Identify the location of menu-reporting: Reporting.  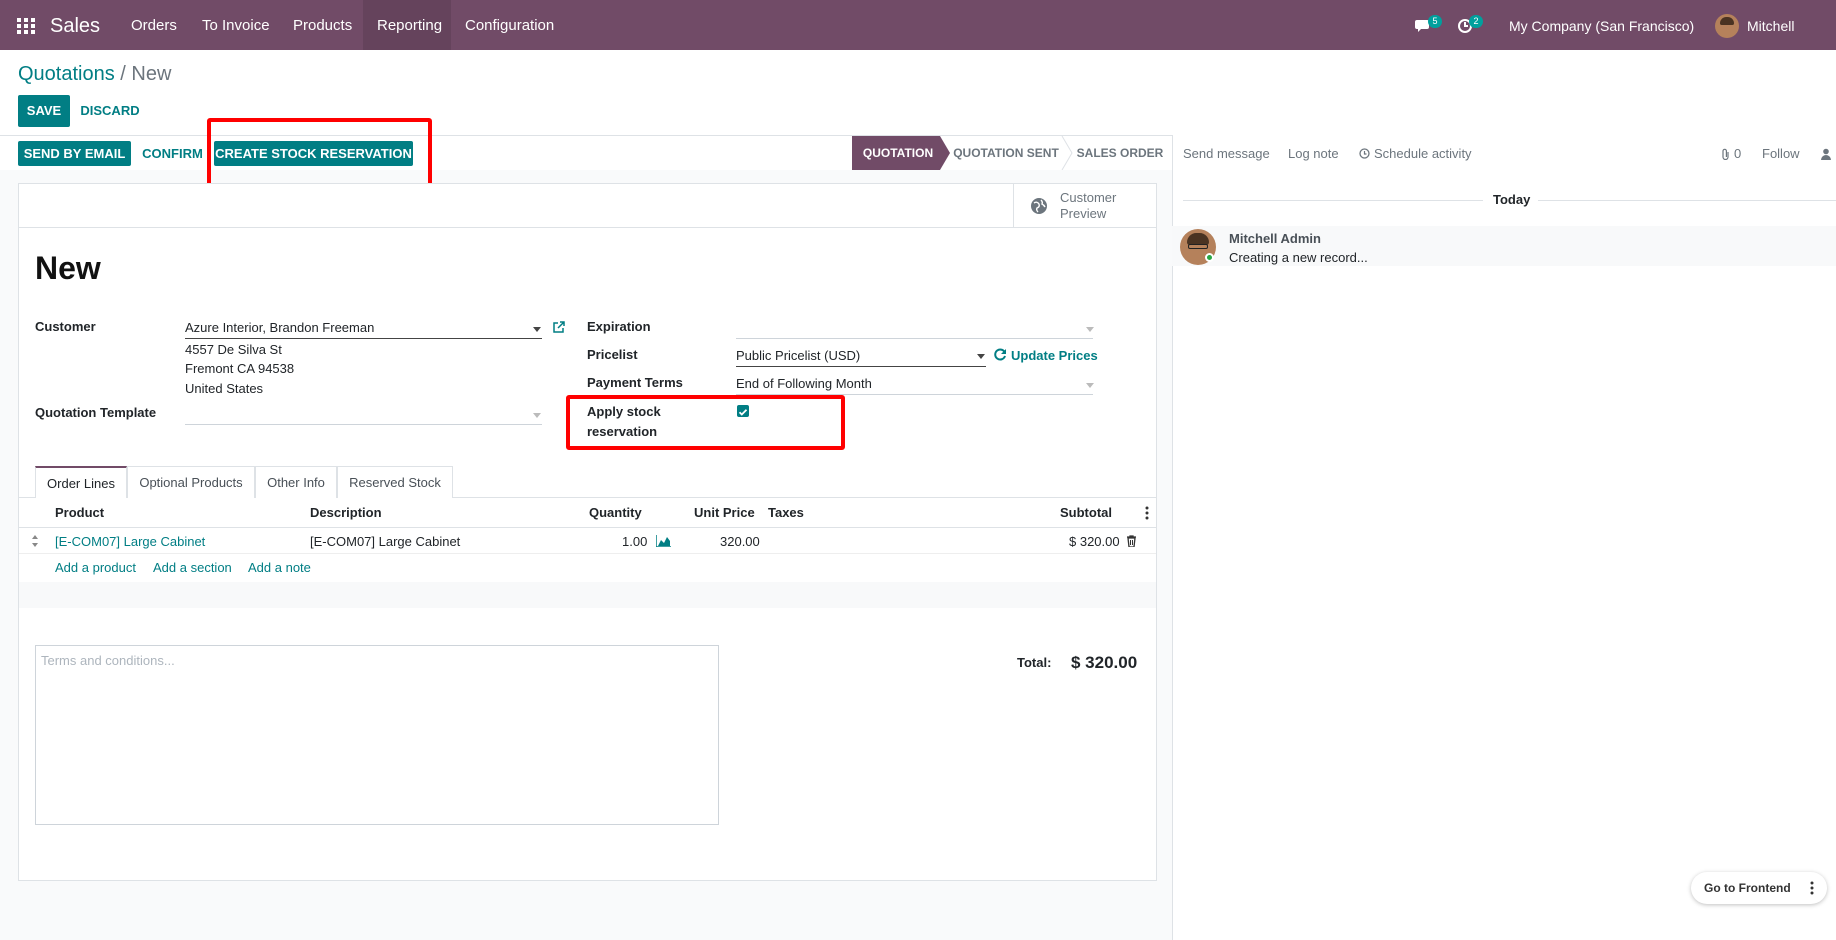
(409, 25).